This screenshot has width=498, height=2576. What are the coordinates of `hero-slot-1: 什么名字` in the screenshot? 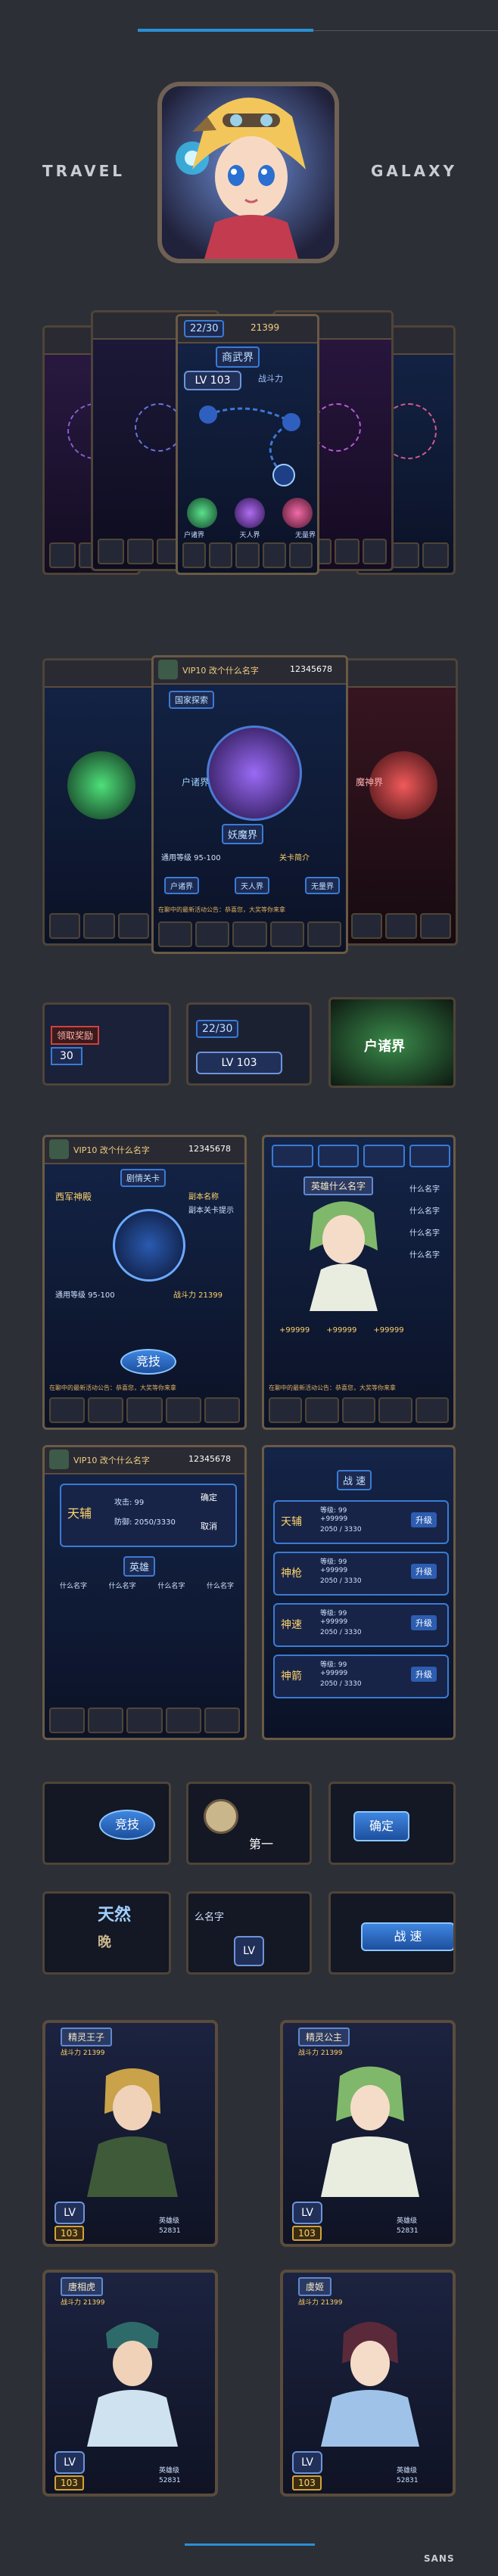 It's located at (424, 1188).